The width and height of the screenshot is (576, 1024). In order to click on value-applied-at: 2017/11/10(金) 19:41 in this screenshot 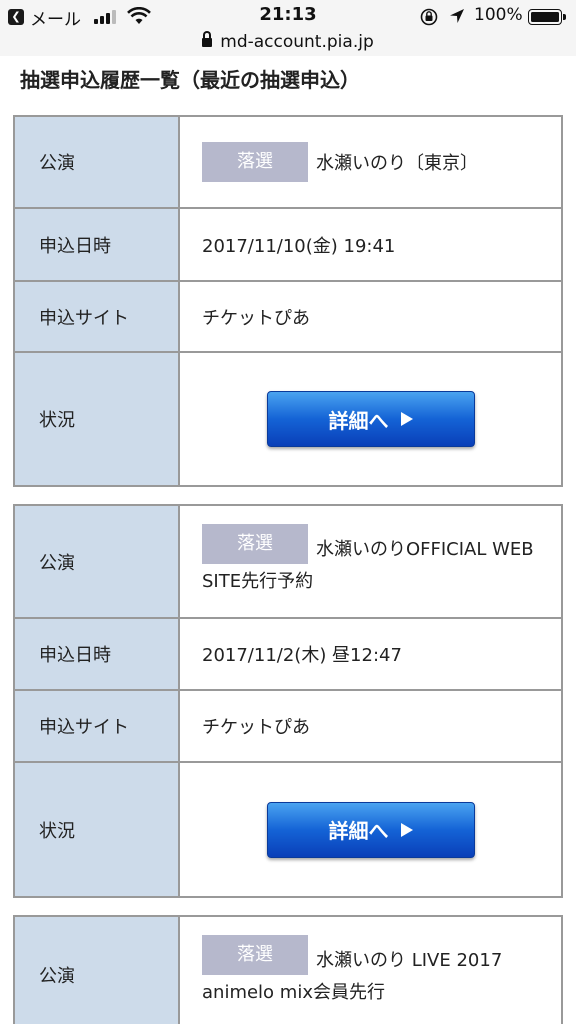, I will do `click(299, 246)`.